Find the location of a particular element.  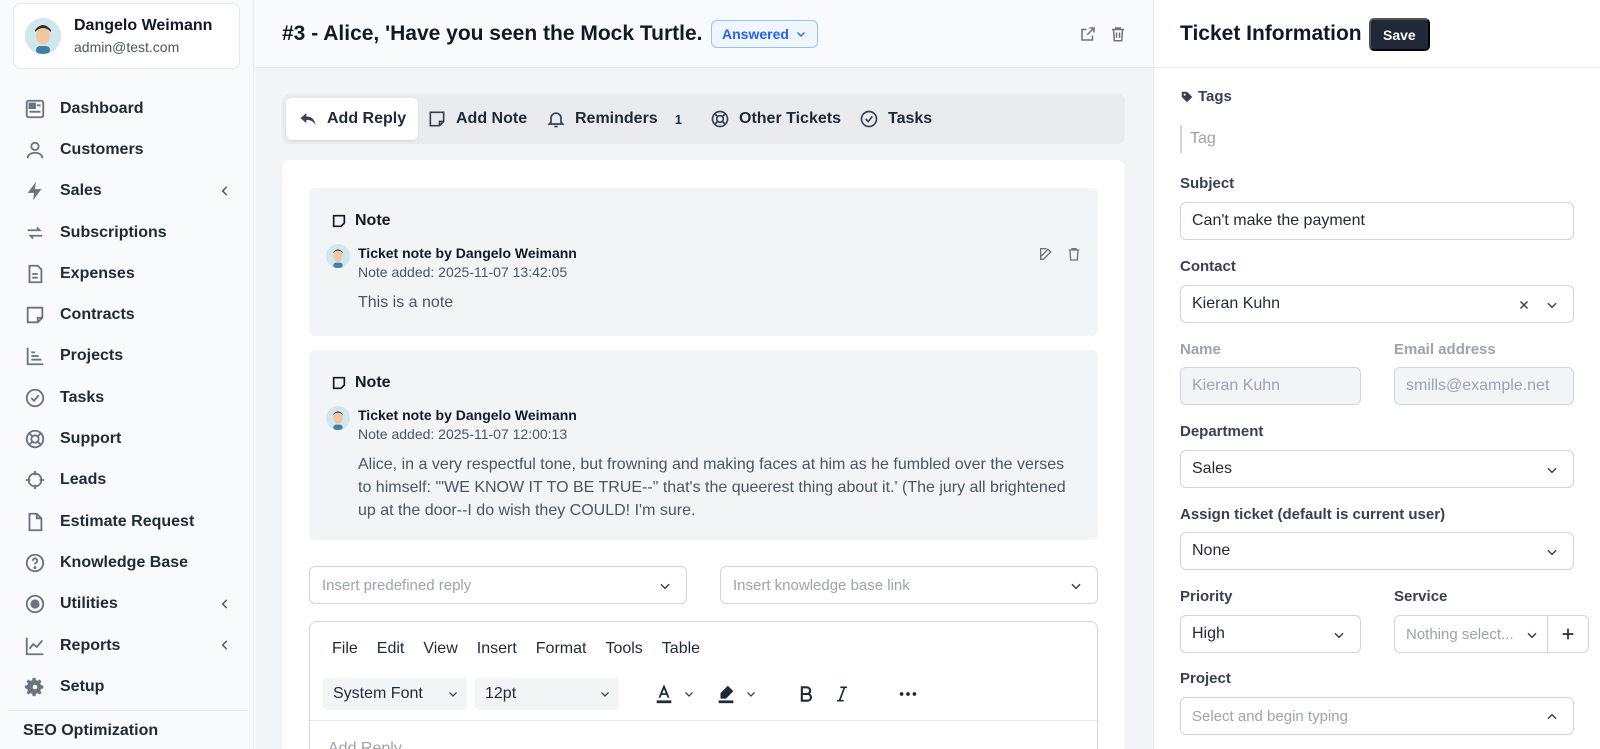

tab-other-tickets: Other Tickets is located at coordinates (775, 119).